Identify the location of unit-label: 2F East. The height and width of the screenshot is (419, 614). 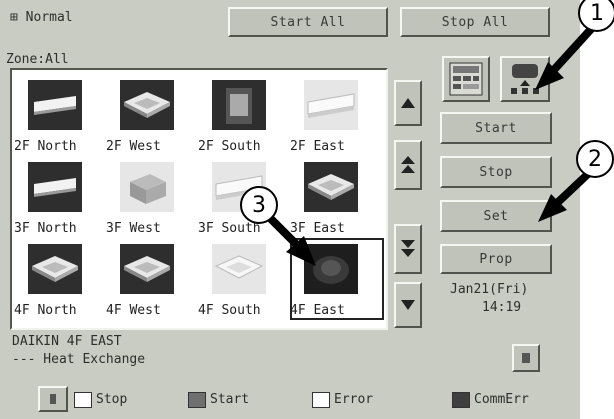
(317, 146).